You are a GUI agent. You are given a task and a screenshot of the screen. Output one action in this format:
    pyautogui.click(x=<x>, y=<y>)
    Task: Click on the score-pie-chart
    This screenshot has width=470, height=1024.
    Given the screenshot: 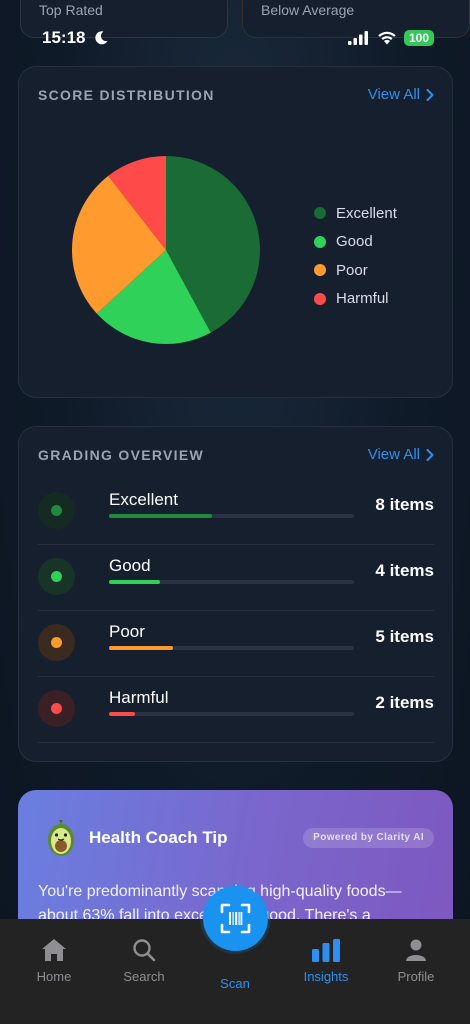 What is the action you would take?
    pyautogui.click(x=166, y=250)
    